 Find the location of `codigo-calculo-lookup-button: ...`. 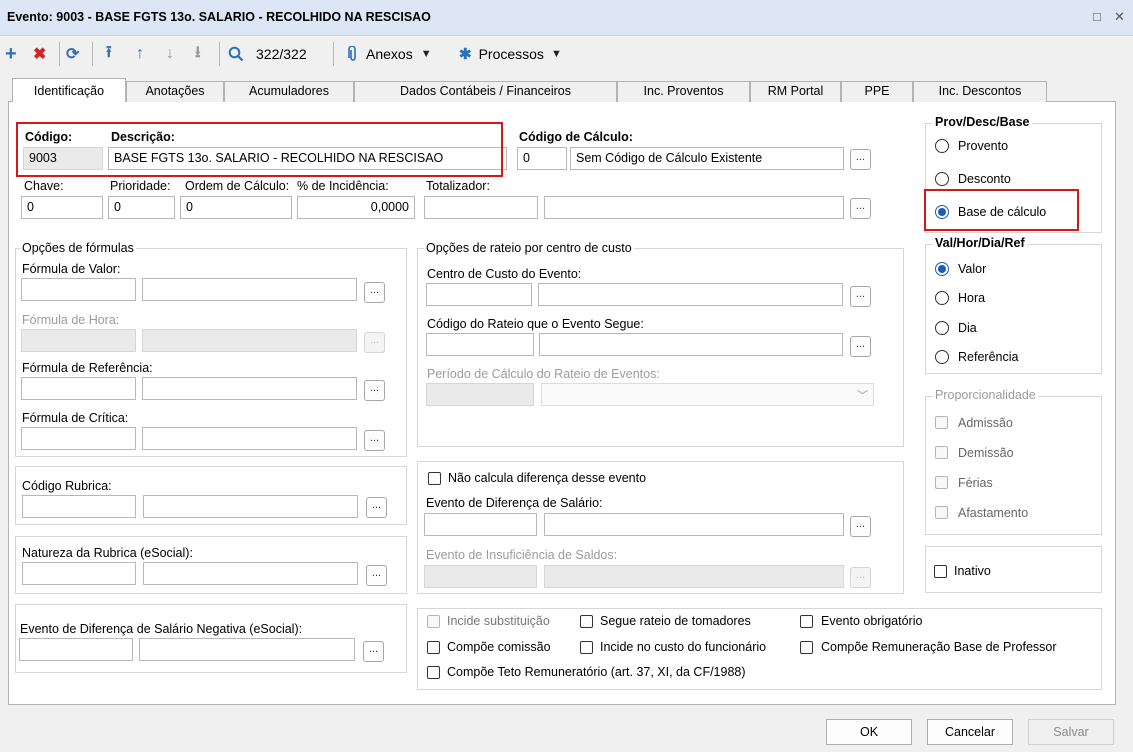

codigo-calculo-lookup-button: ... is located at coordinates (860, 159).